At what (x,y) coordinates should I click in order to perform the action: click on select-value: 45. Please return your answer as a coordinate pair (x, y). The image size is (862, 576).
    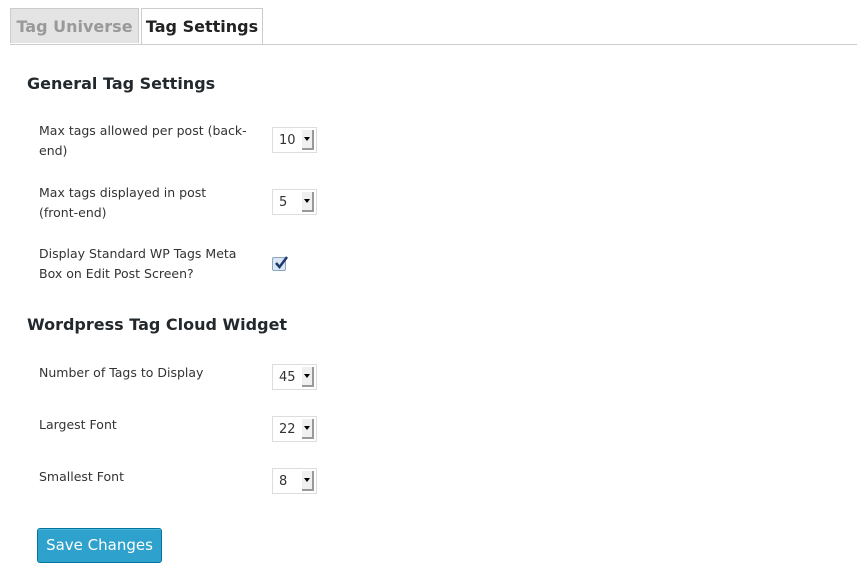
    Looking at the image, I should click on (287, 377).